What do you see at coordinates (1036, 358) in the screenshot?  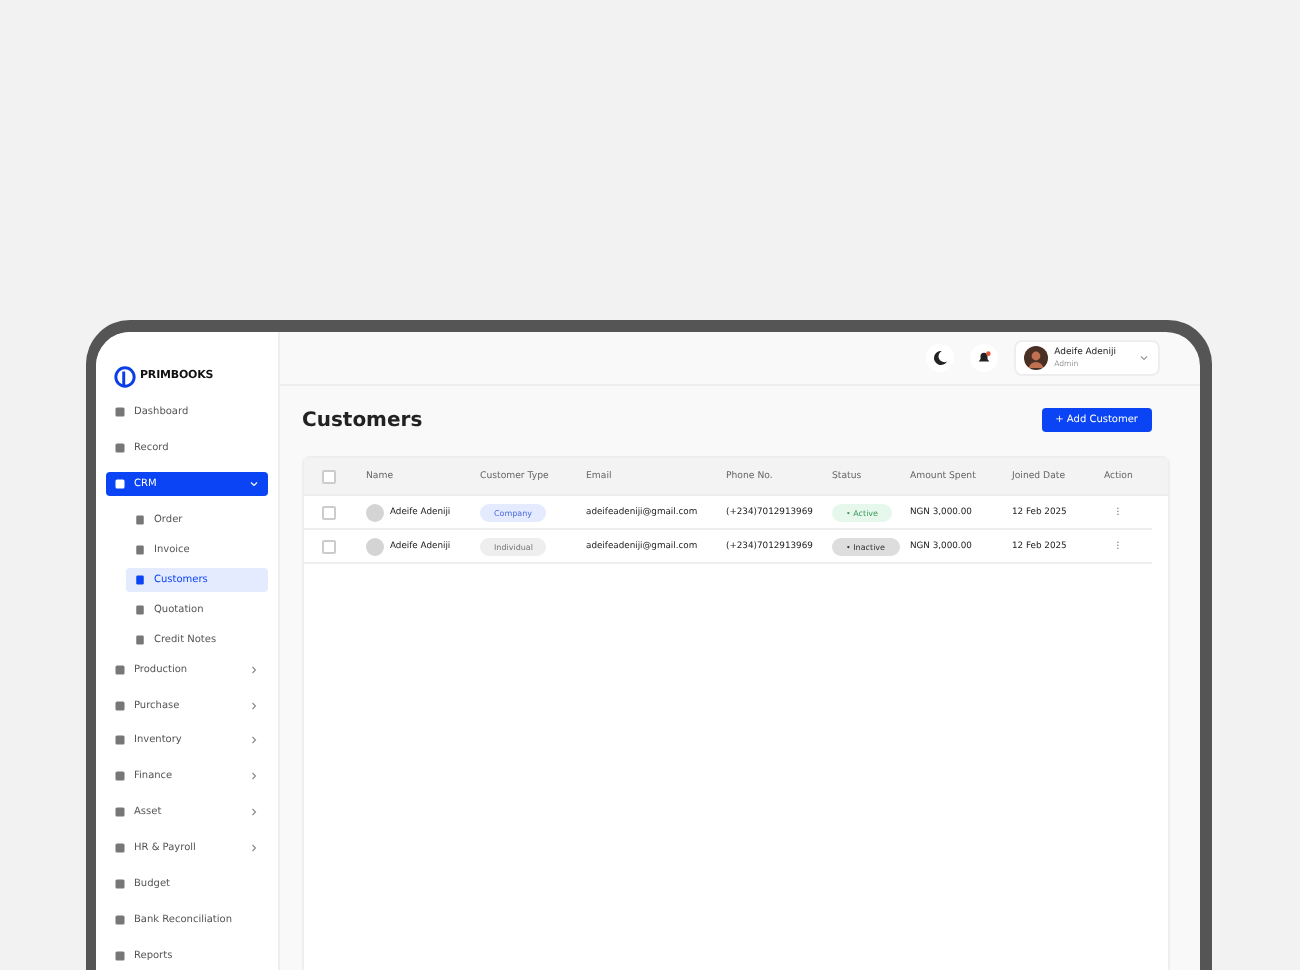 I see `avatar-icon` at bounding box center [1036, 358].